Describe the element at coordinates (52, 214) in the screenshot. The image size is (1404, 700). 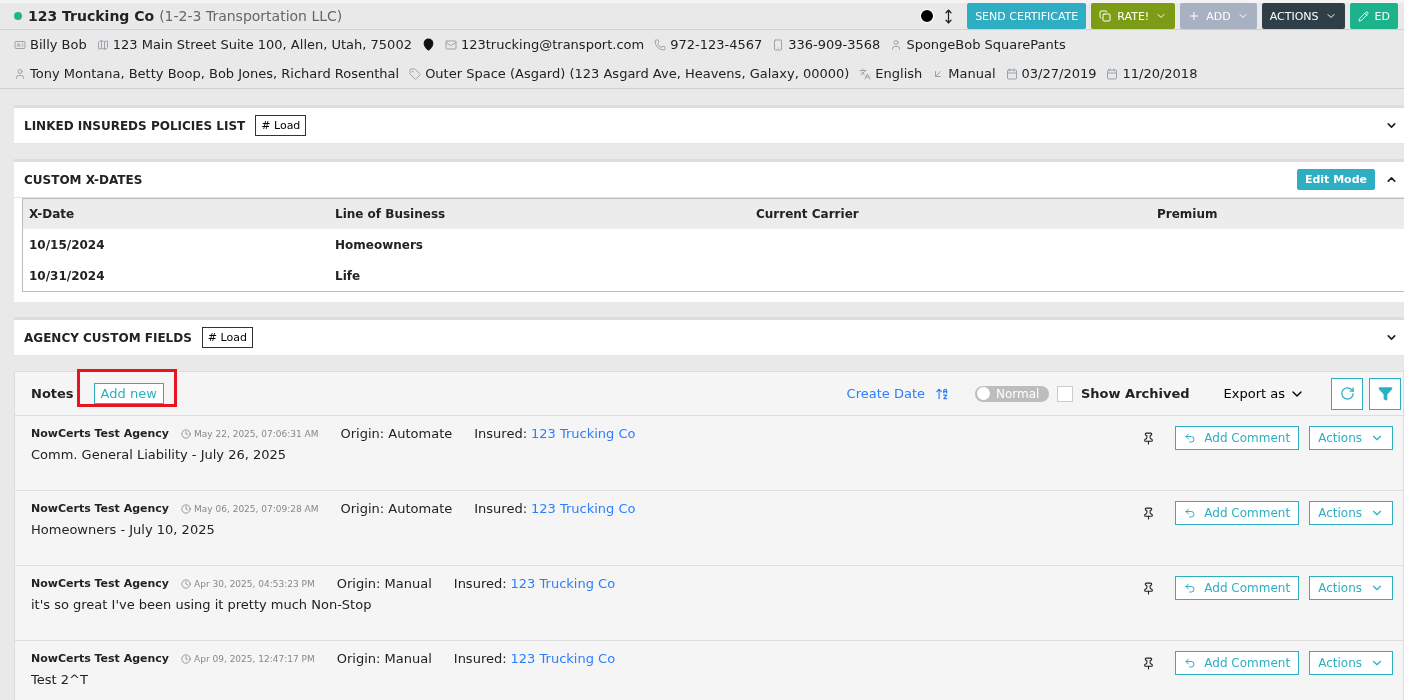
I see `column-header: X-Date` at that location.